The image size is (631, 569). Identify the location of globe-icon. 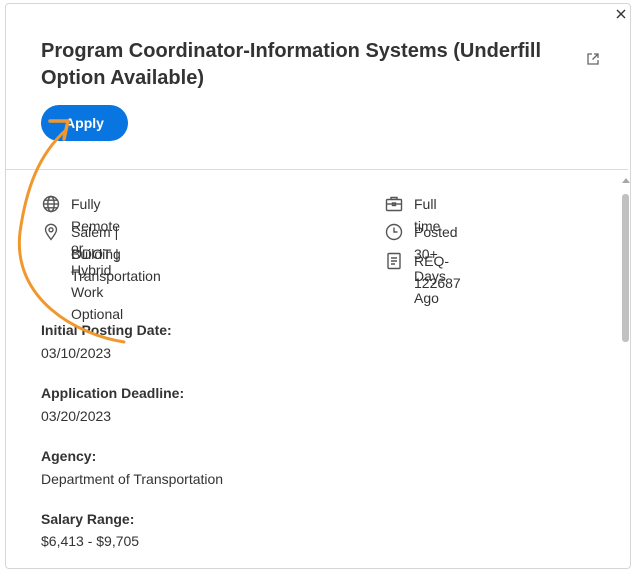
(51, 204).